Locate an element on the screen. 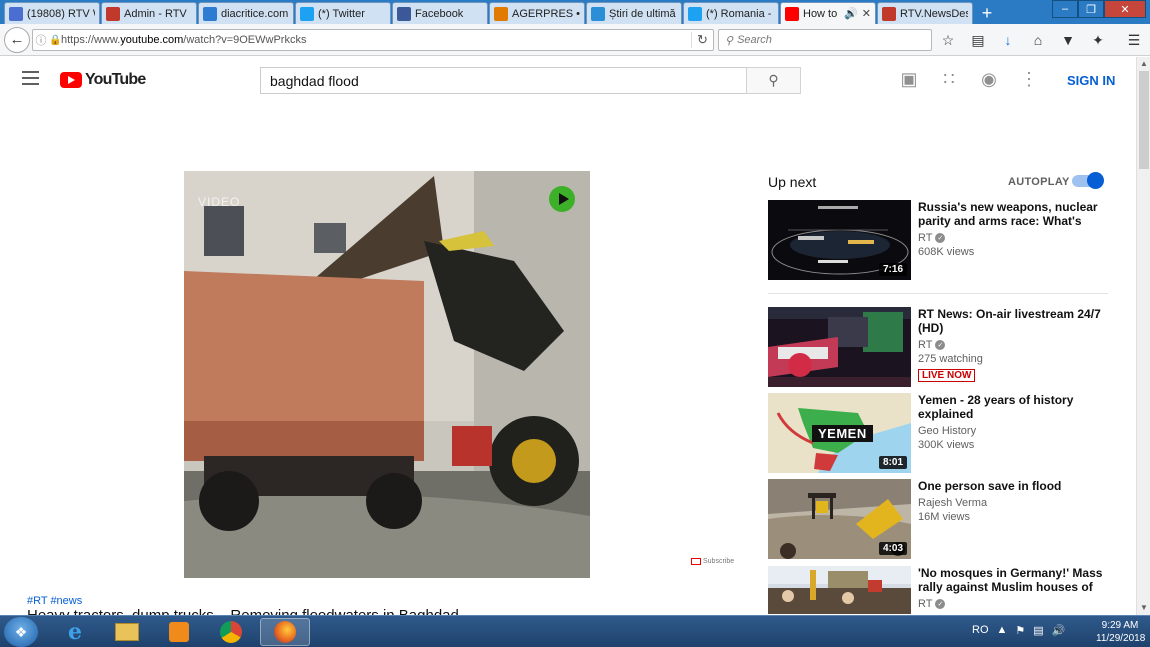  page-scrollbar: ▲ ▼ is located at coordinates (1143, 336).